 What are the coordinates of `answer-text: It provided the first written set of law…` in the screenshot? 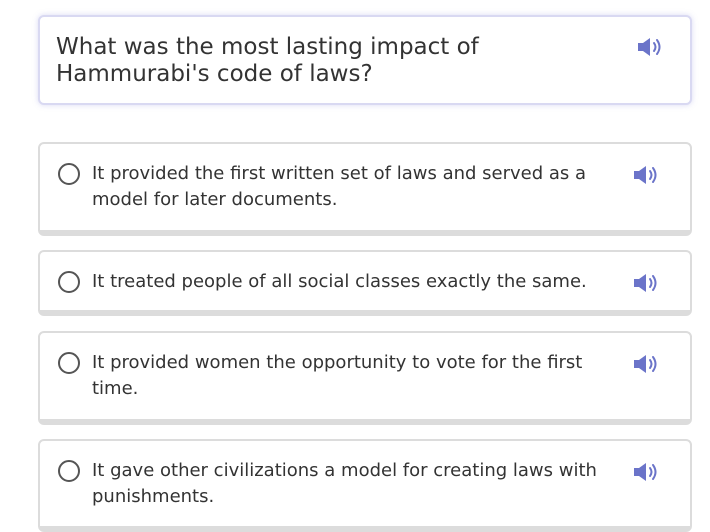 It's located at (339, 186).